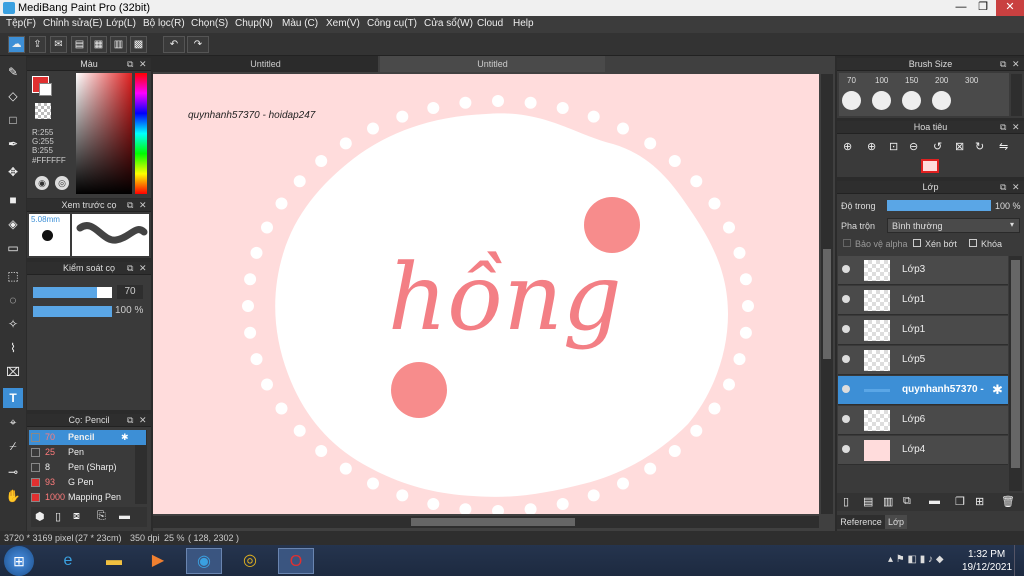 The width and height of the screenshot is (1024, 576). I want to click on select-pen-icon: ⌇, so click(13, 348).